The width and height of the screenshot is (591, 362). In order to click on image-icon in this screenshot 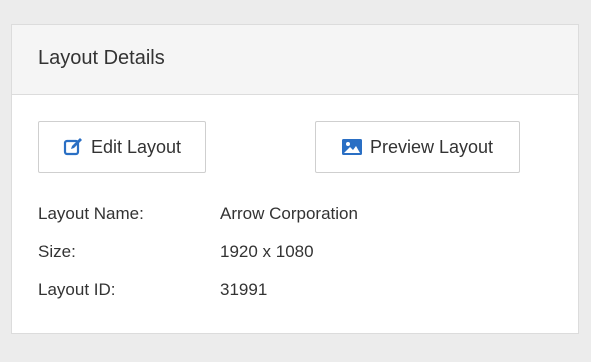, I will do `click(351, 147)`.